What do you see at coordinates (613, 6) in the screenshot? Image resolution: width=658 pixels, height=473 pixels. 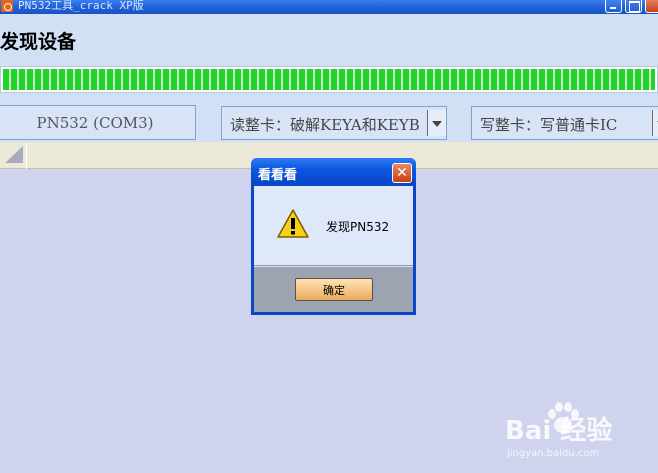 I see `minimize-button` at bounding box center [613, 6].